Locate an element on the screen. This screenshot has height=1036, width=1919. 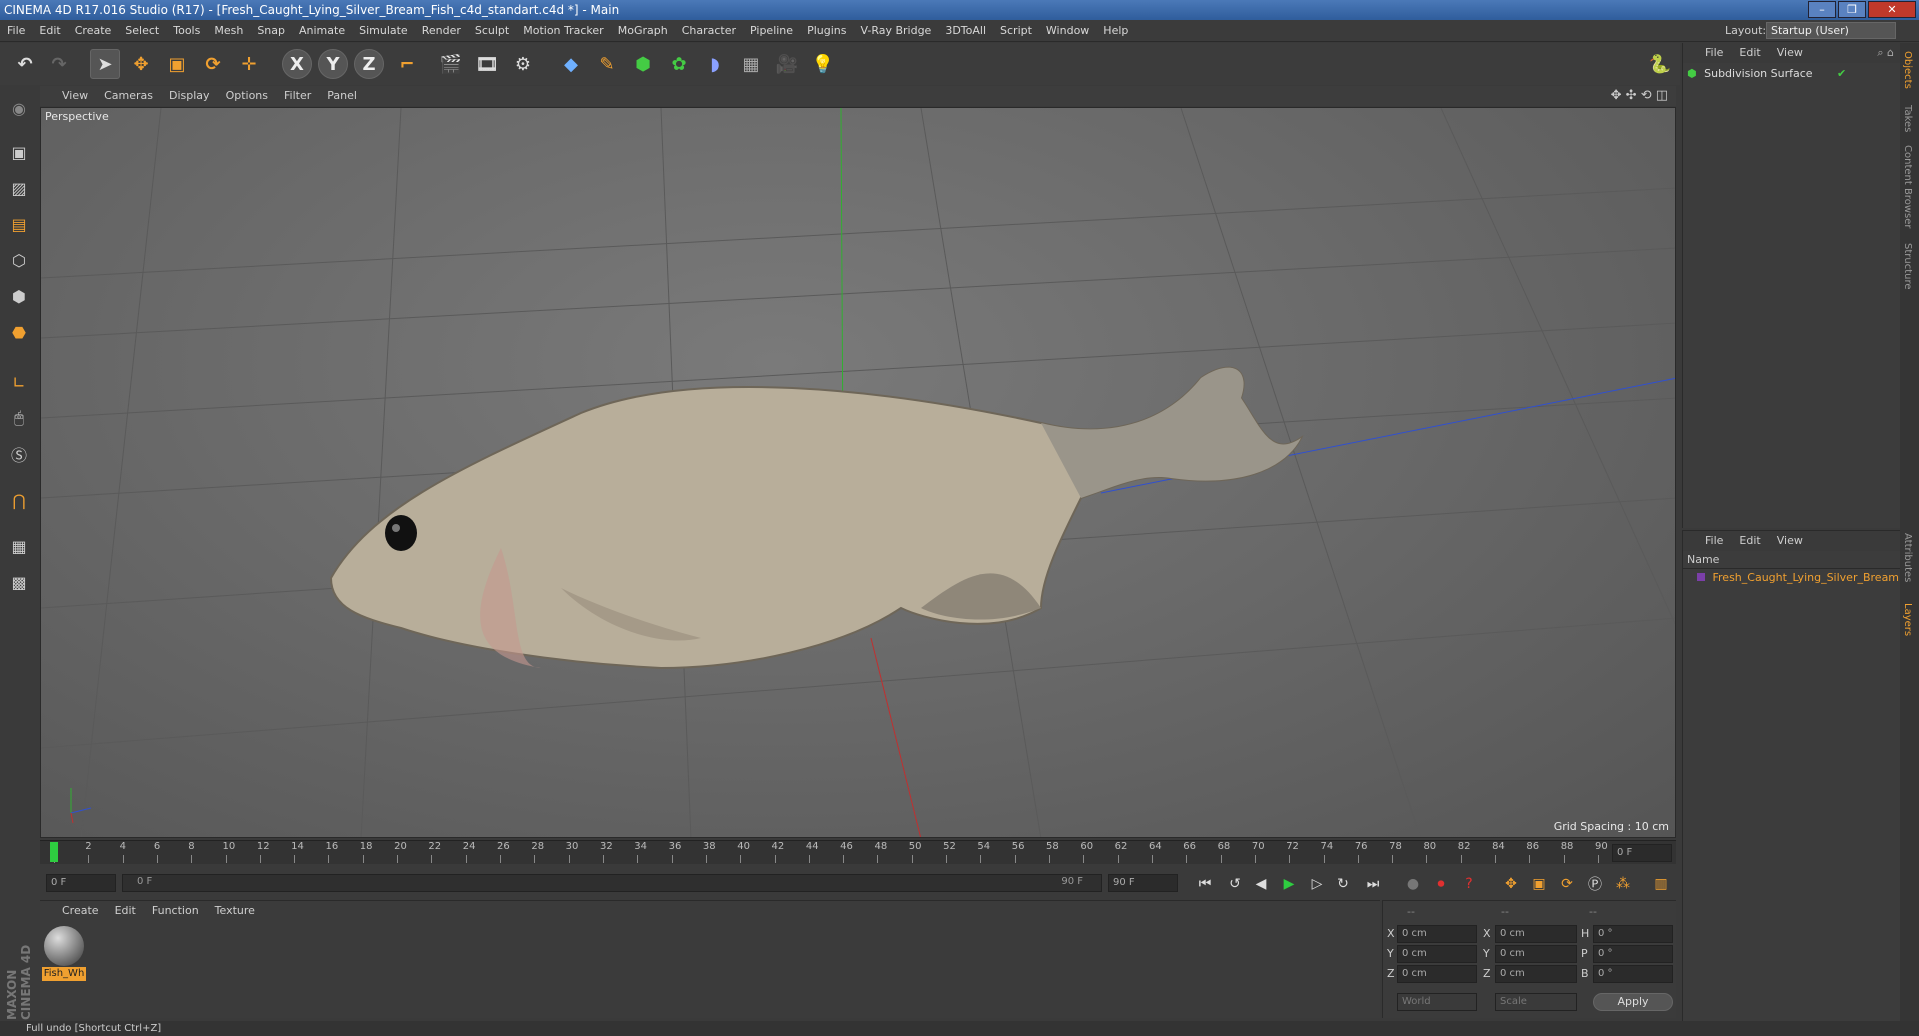
edges-mode-icon: ⬢ is located at coordinates (19, 296).